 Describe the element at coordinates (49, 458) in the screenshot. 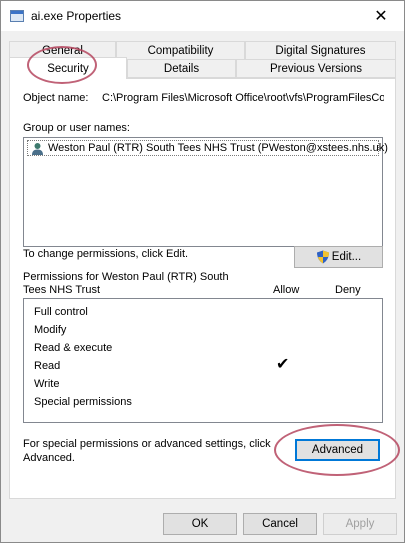

I see `advanced-text-line2: Advanced.` at that location.